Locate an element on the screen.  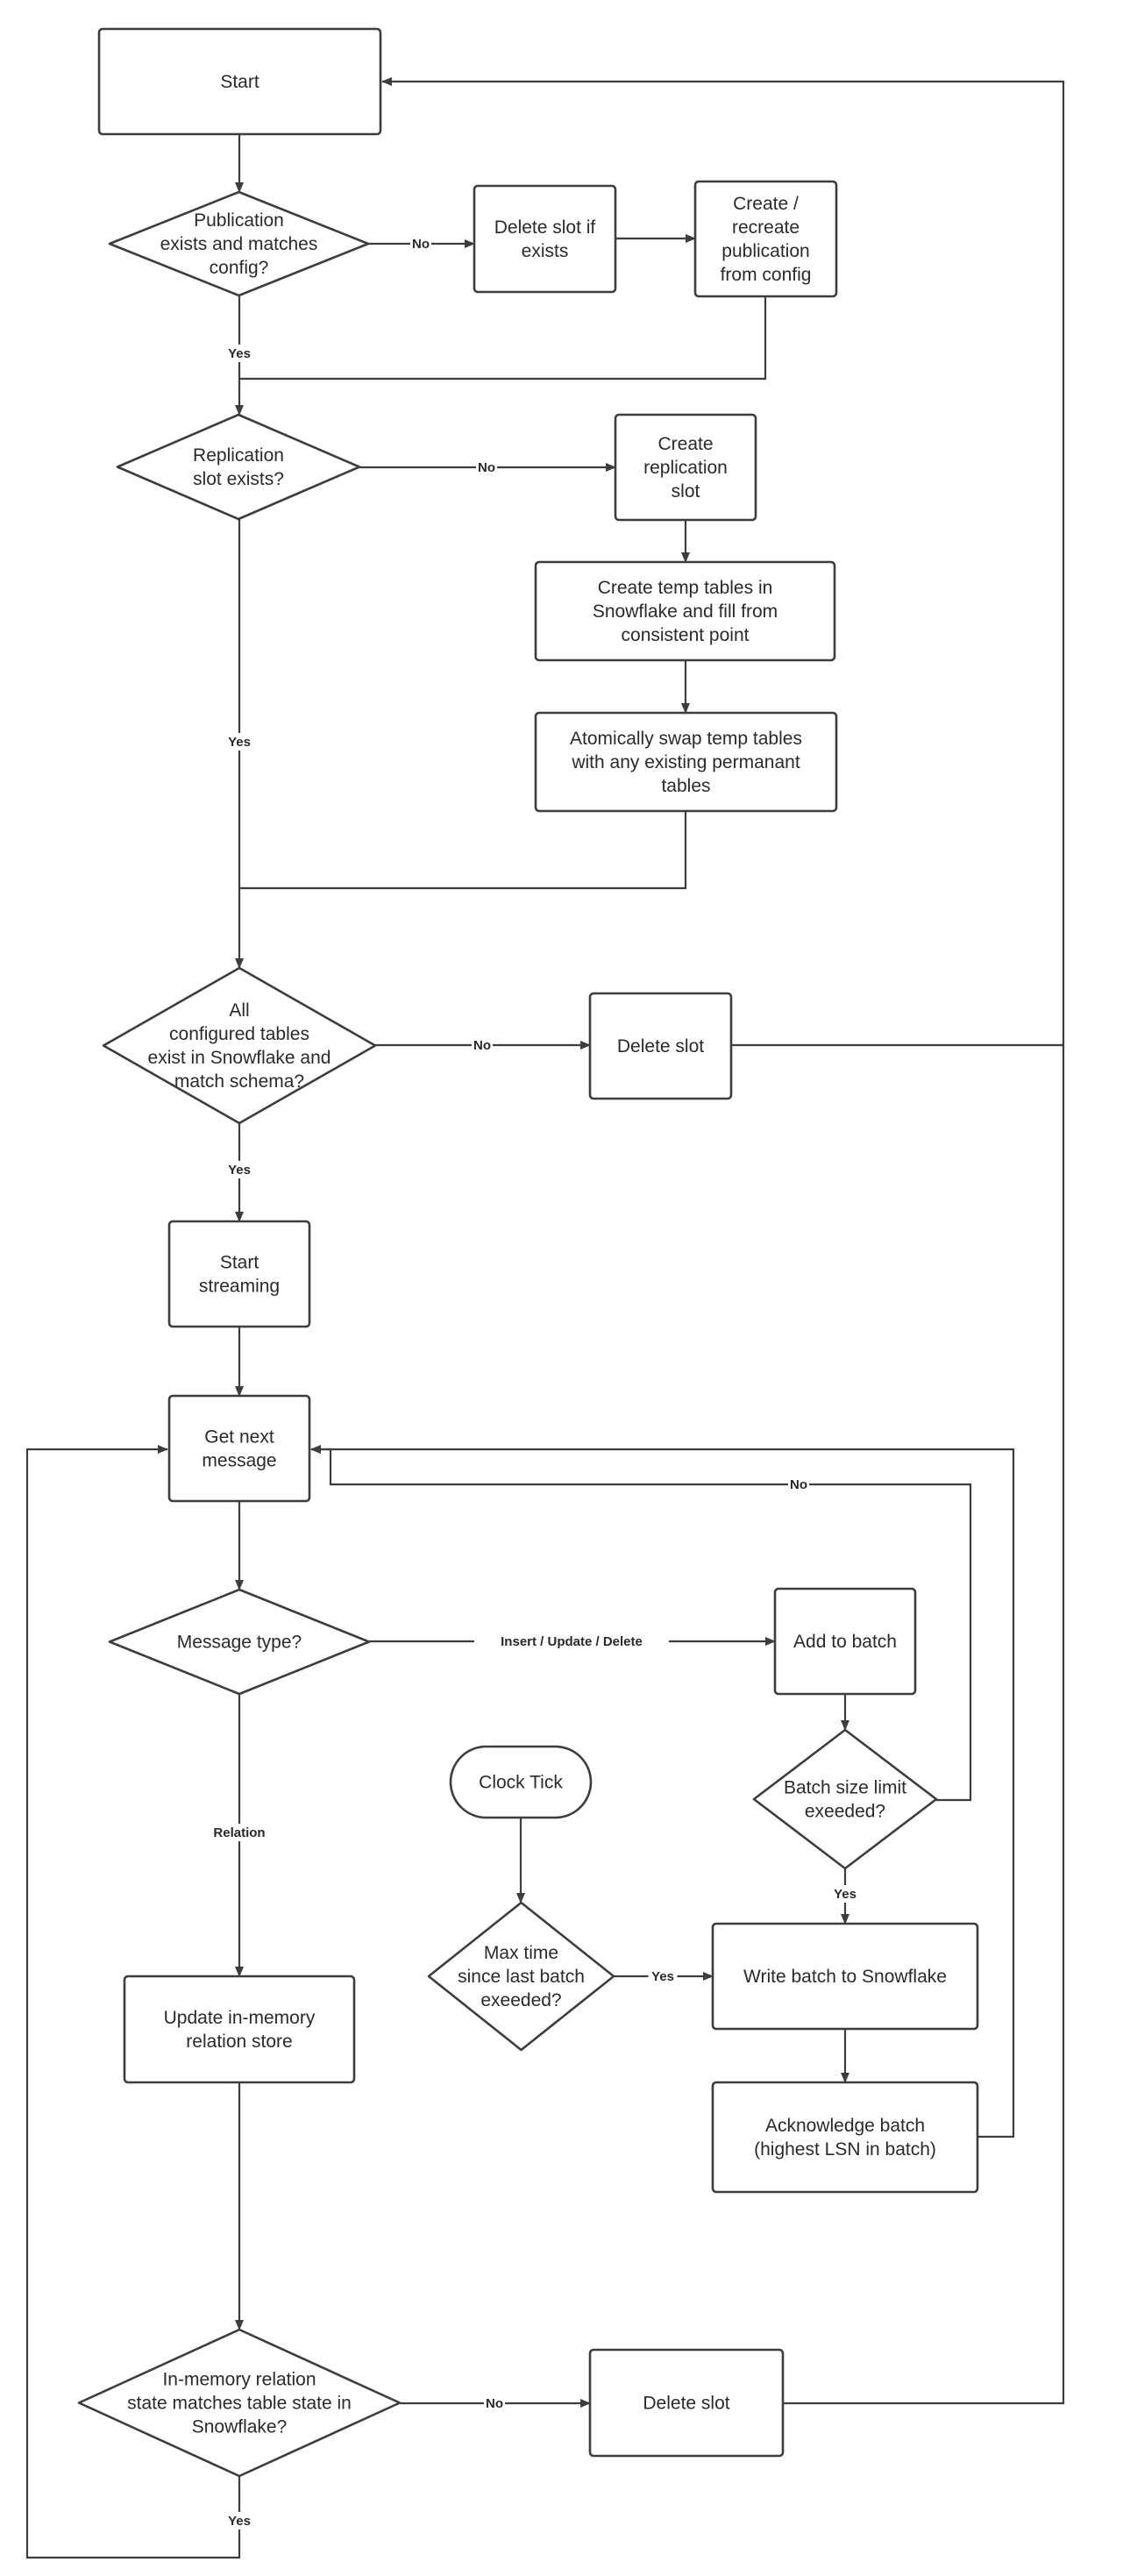
node-text: In-memory relation is located at coordinates (239, 2380).